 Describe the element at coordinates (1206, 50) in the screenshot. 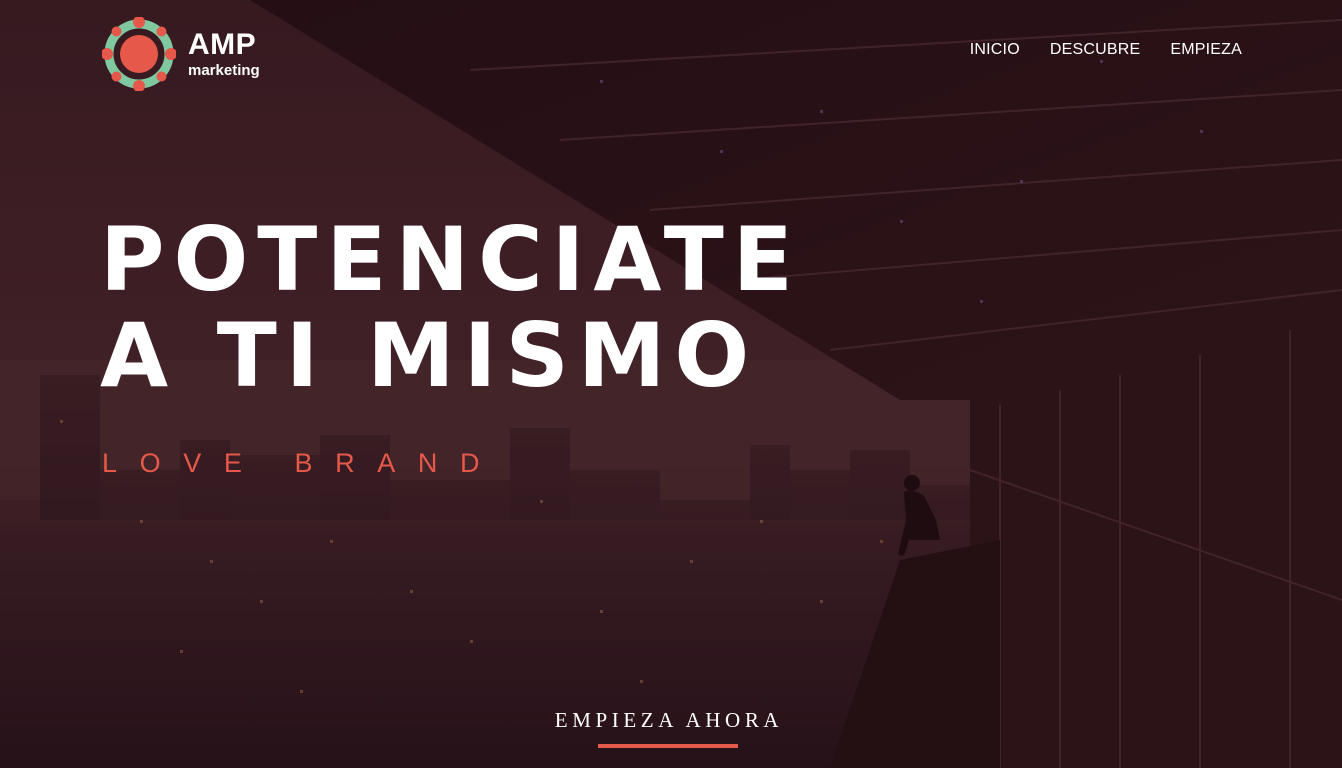

I see `nav-item-empieza: EMPIEZA` at that location.